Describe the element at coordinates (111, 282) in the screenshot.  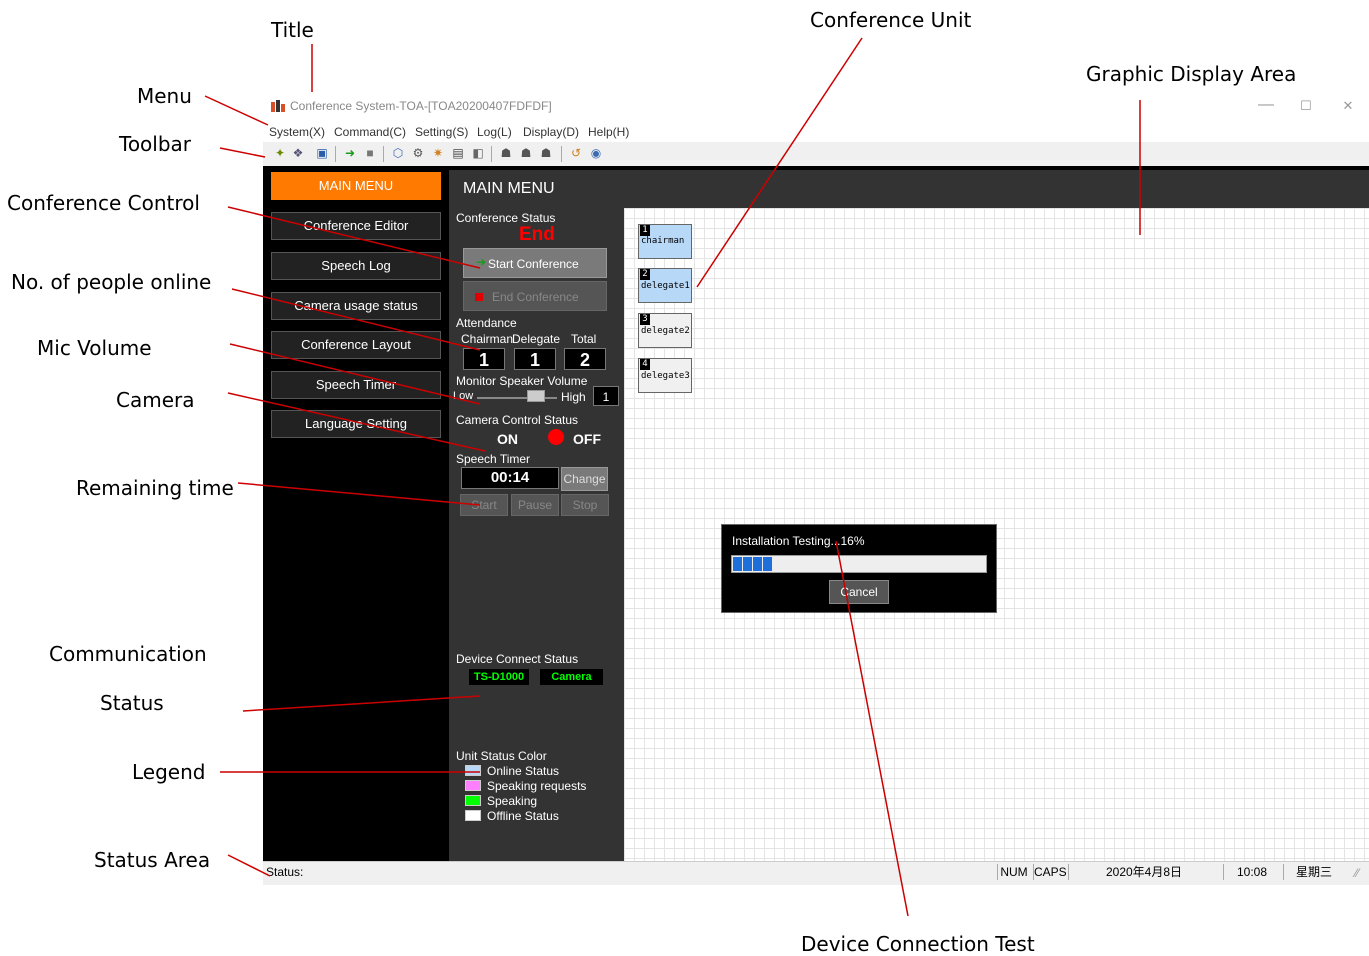
I see `callout-people-online: No. of people online` at that location.